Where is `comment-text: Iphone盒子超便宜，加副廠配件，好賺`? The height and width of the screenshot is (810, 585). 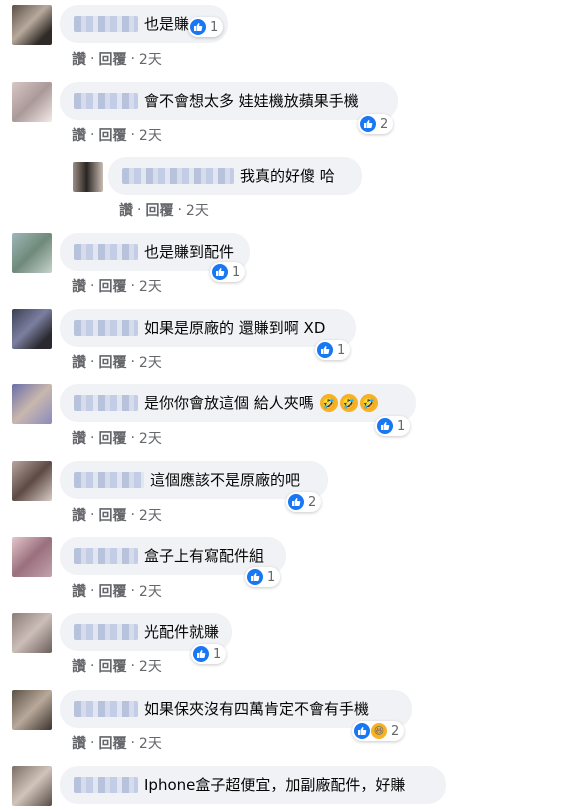
comment-text: Iphone盒子超便宜，加副廠配件，好賺 is located at coordinates (275, 785).